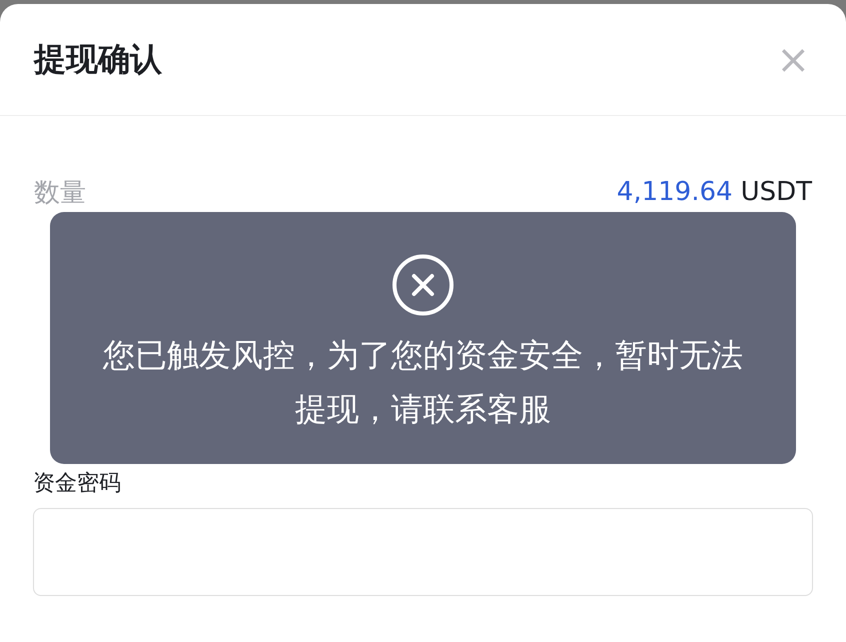 Image resolution: width=846 pixels, height=642 pixels. Describe the element at coordinates (793, 60) in the screenshot. I see `close-button: ×` at that location.